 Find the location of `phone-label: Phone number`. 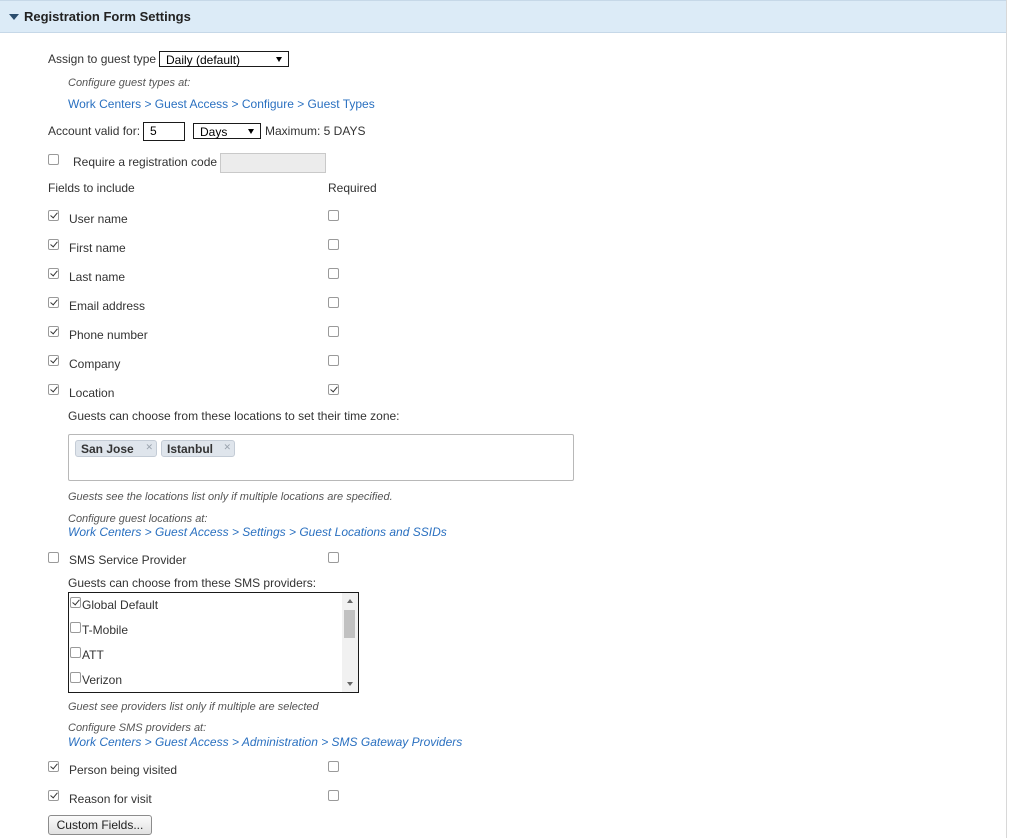

phone-label: Phone number is located at coordinates (108, 335).